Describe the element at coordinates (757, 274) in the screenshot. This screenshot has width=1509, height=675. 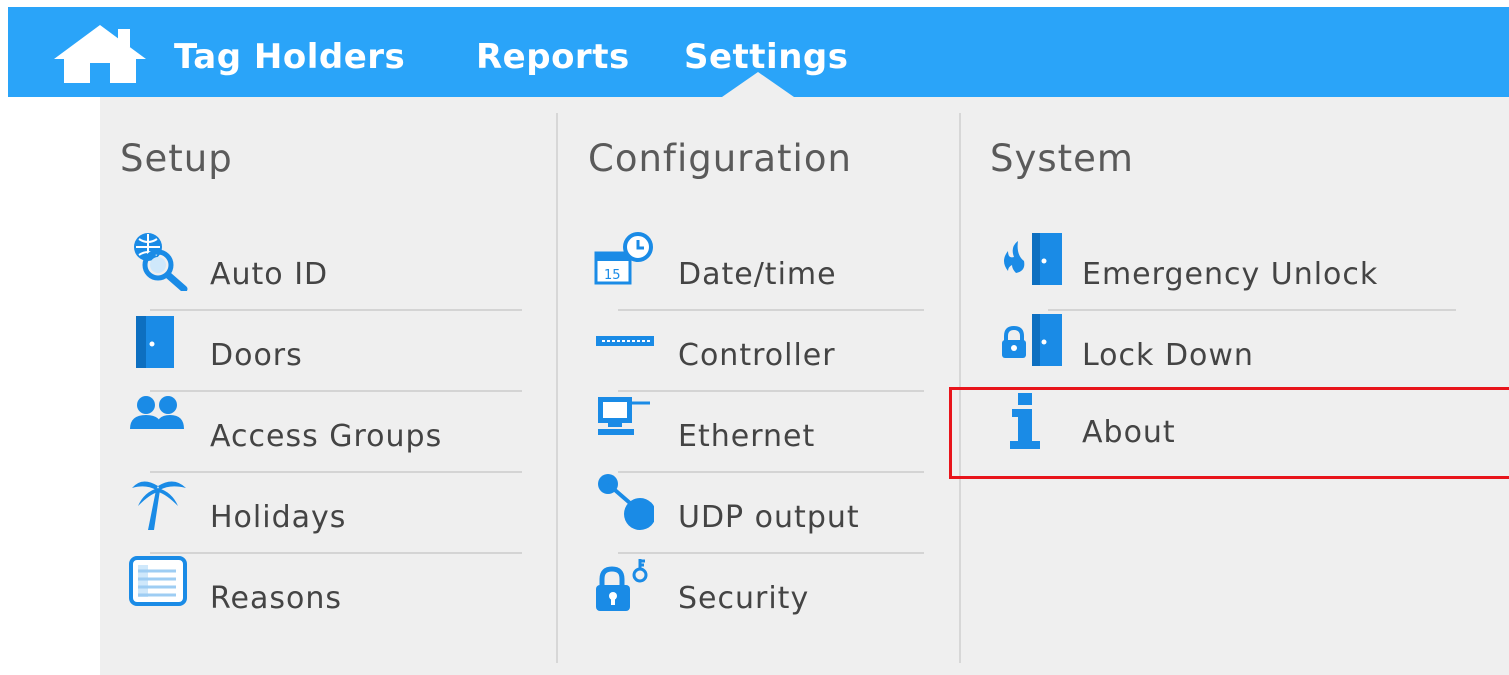
I see `menu-item-label: Date/time` at that location.